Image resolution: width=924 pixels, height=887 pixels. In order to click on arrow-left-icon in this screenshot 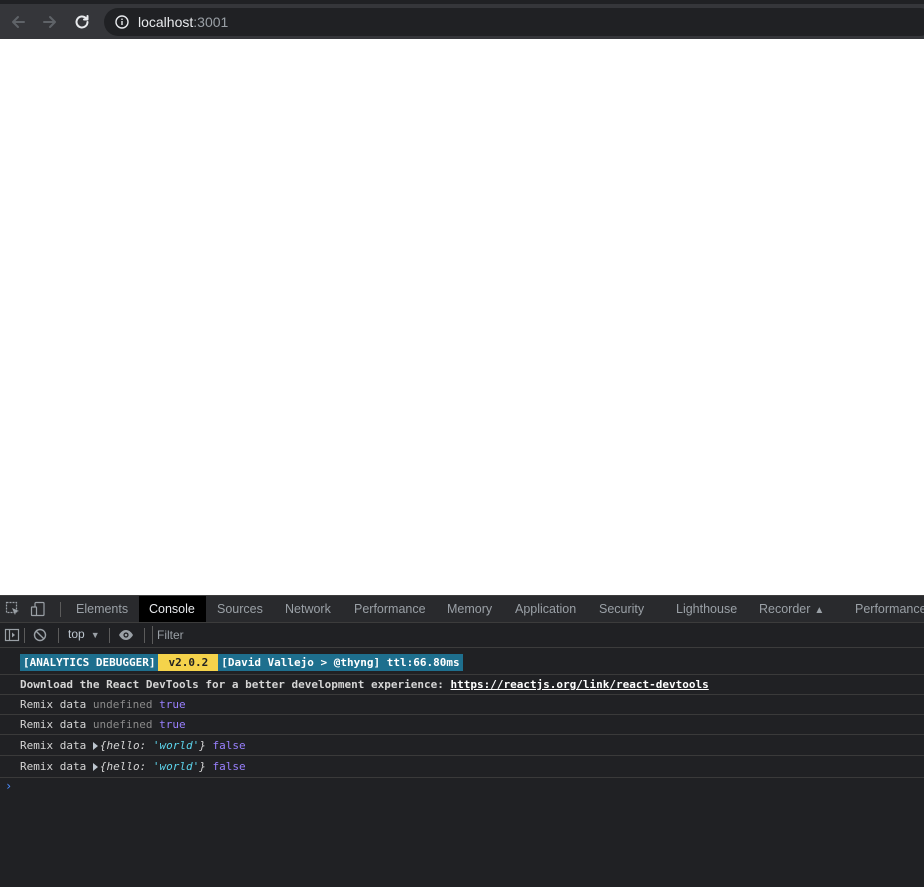, I will do `click(18, 22)`.